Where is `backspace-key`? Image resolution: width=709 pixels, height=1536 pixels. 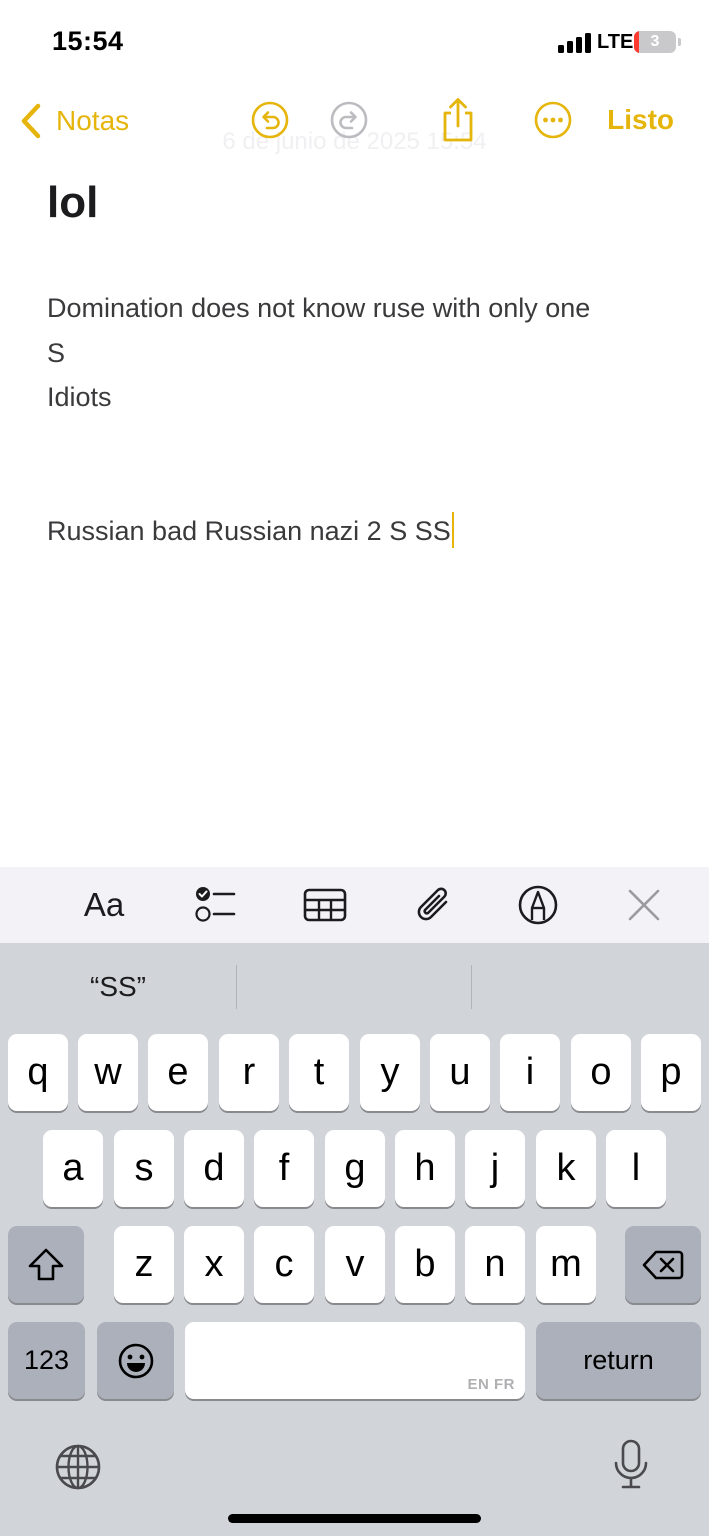
backspace-key is located at coordinates (663, 1264).